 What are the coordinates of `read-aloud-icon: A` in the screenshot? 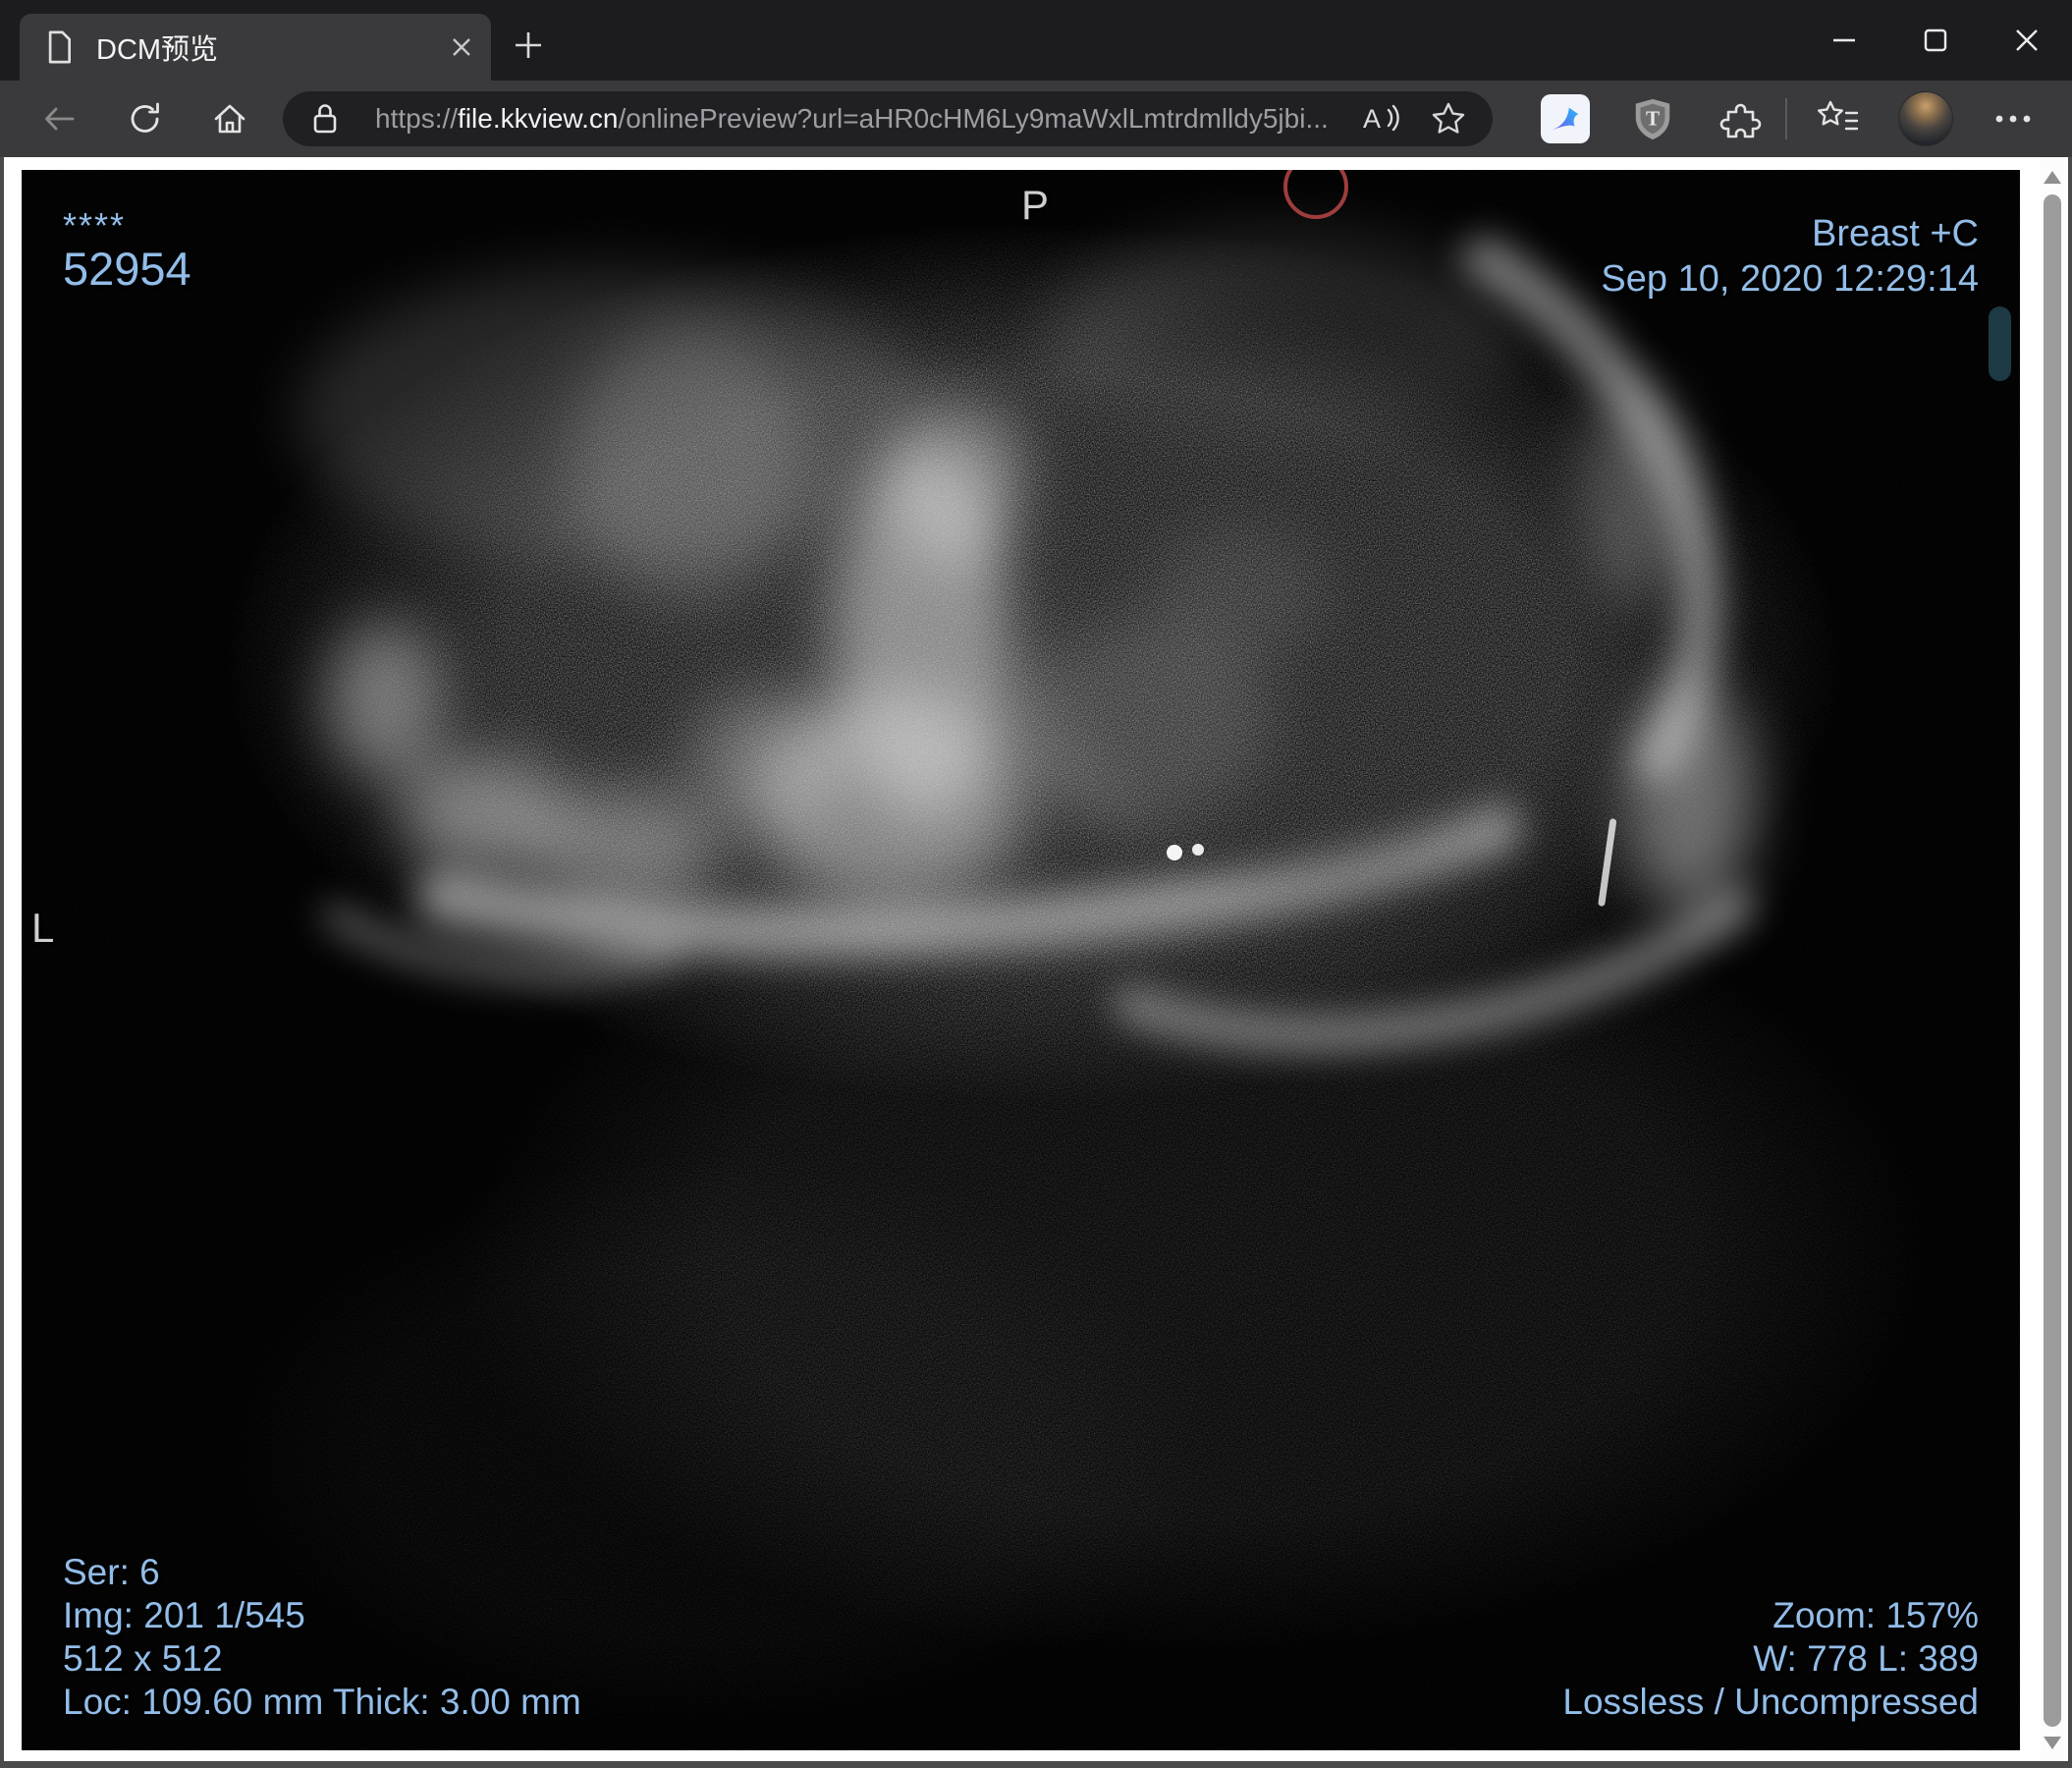 It's located at (1382, 119).